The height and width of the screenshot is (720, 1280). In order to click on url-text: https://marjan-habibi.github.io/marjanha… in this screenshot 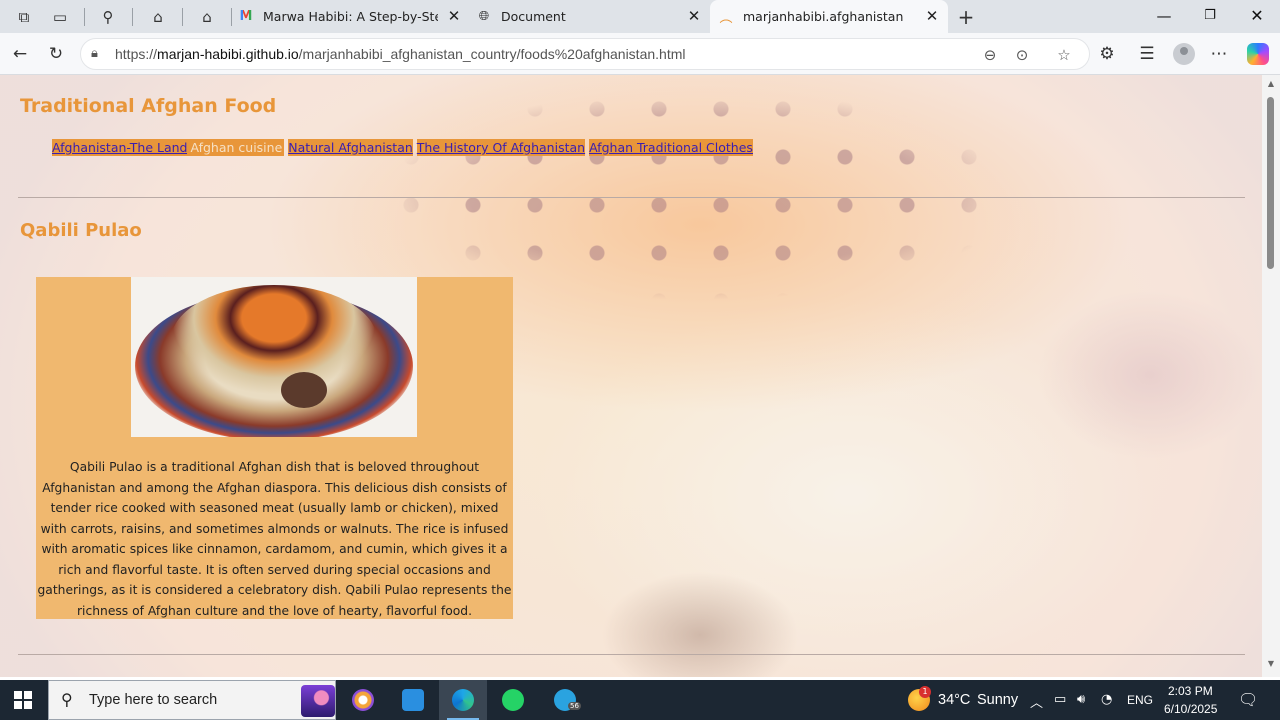, I will do `click(400, 54)`.